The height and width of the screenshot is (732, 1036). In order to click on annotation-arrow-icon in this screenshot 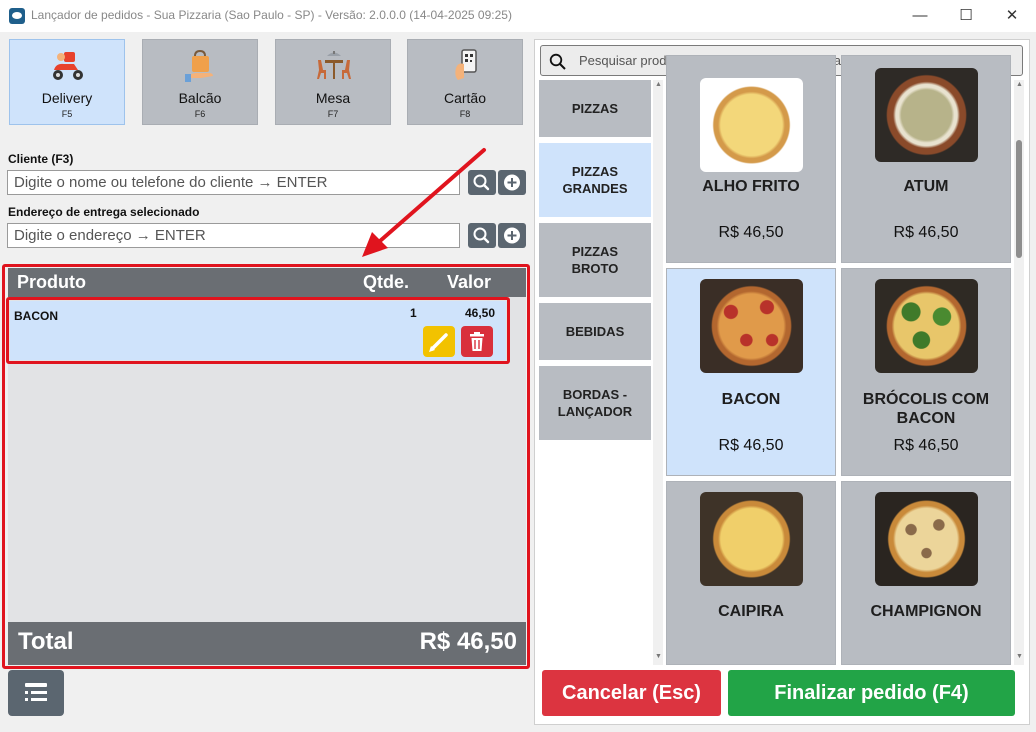, I will do `click(424, 202)`.